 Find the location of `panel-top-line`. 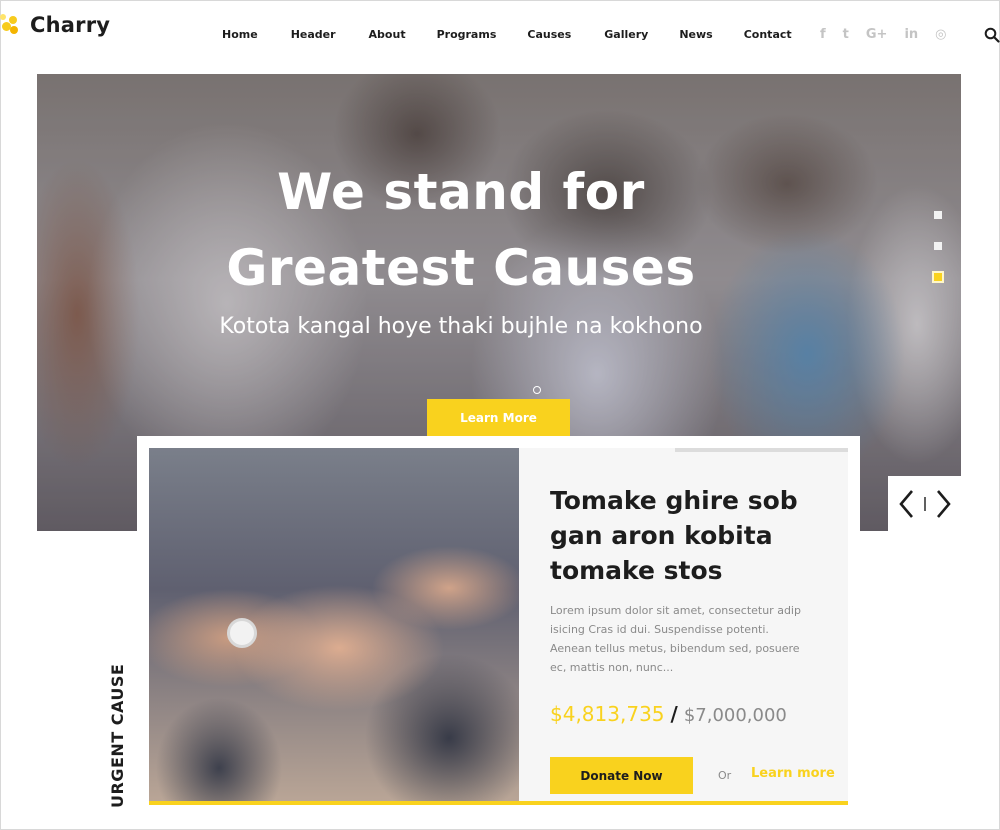

panel-top-line is located at coordinates (761, 450).